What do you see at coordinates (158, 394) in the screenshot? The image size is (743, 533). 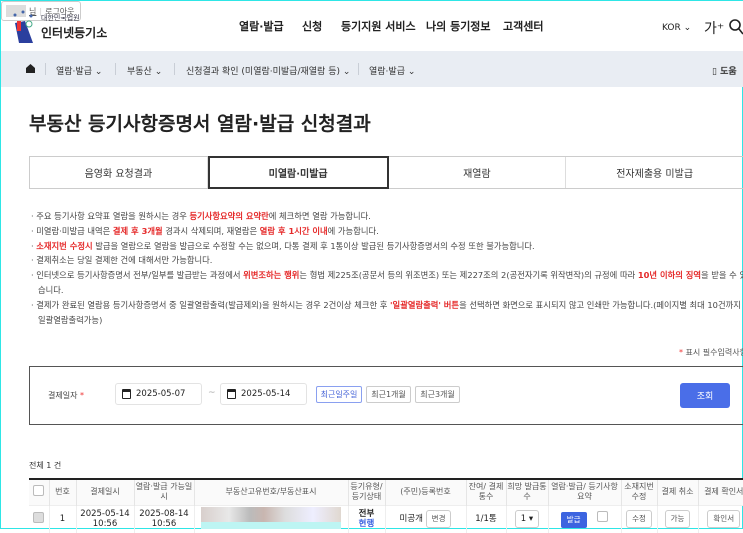 I see `date-from-input: 2025-05-07` at bounding box center [158, 394].